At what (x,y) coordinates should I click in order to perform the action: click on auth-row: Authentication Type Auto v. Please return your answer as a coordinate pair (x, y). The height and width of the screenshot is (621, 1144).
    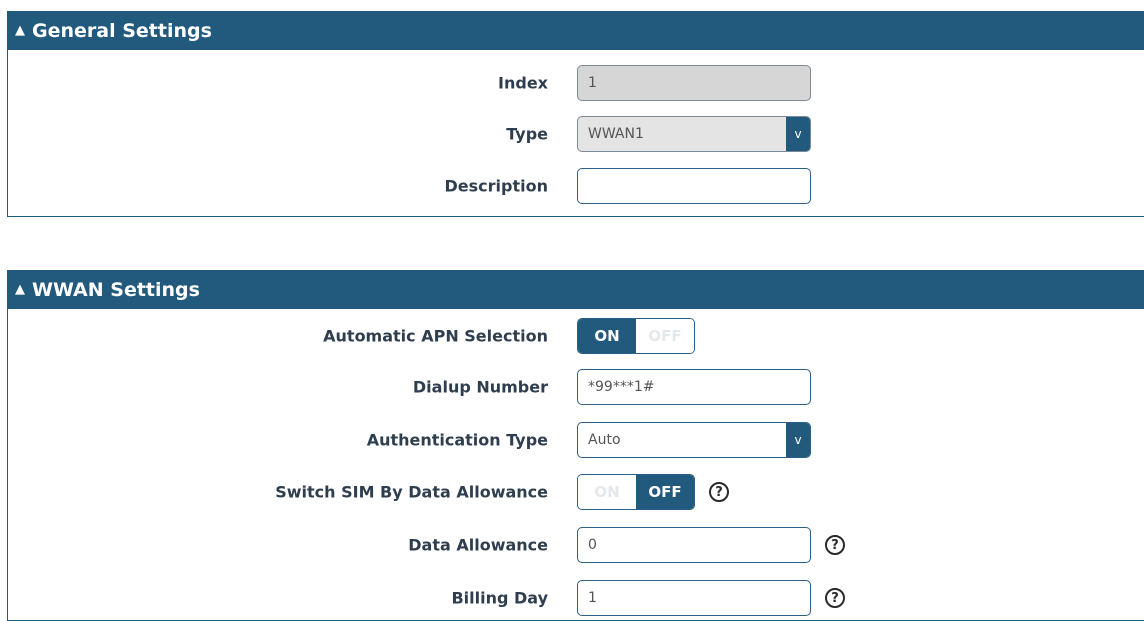
    Looking at the image, I should click on (576, 440).